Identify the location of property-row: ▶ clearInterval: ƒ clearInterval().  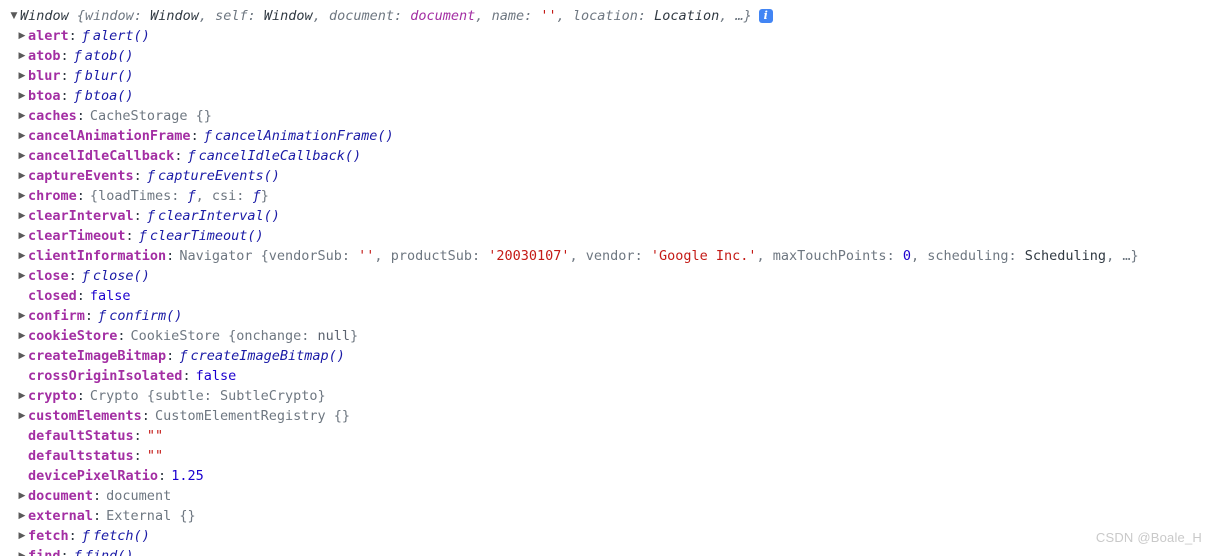
(605, 216).